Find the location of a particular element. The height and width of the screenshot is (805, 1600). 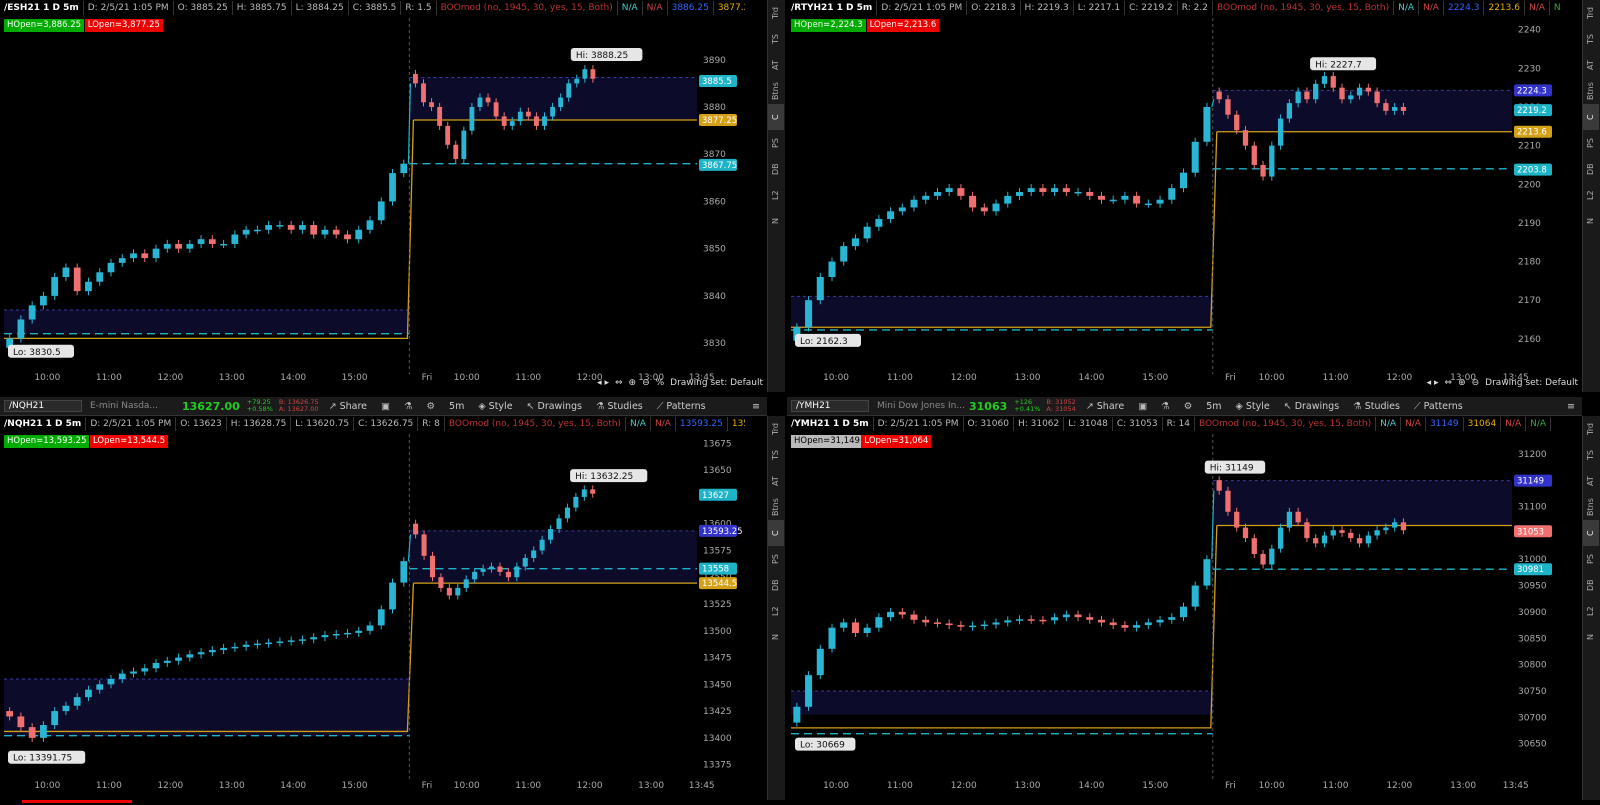

chart-symbol: /ESH21 1 D 5m is located at coordinates (42, 8).